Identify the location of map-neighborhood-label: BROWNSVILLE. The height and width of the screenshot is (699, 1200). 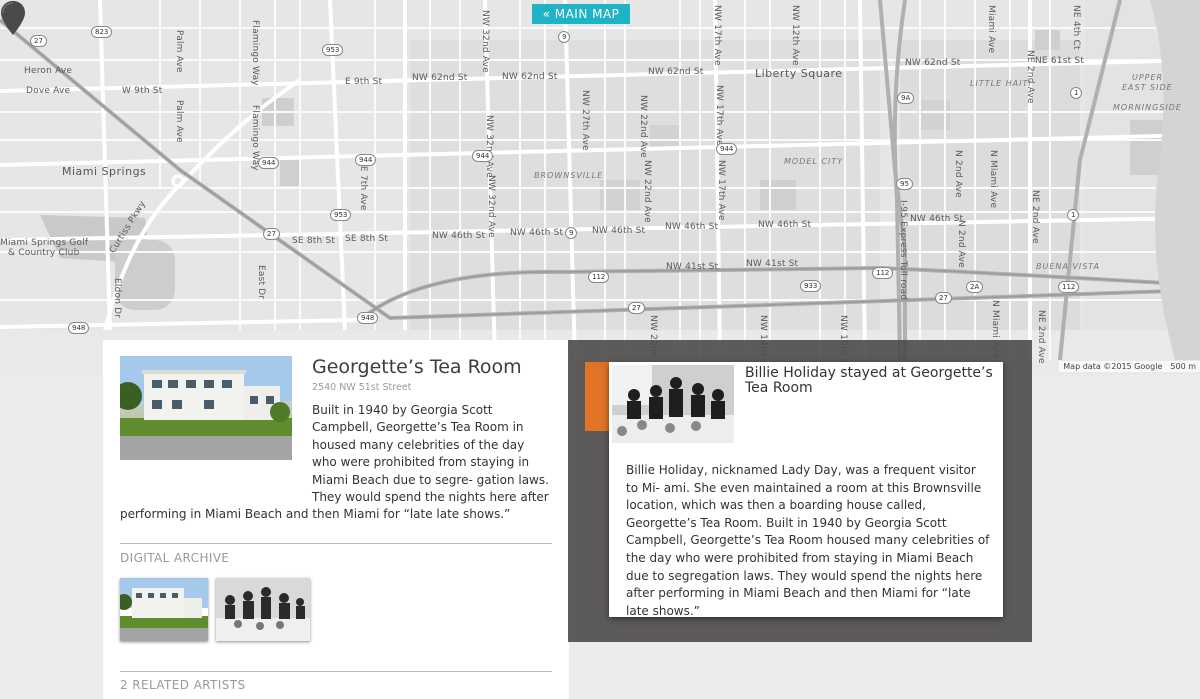
(569, 175).